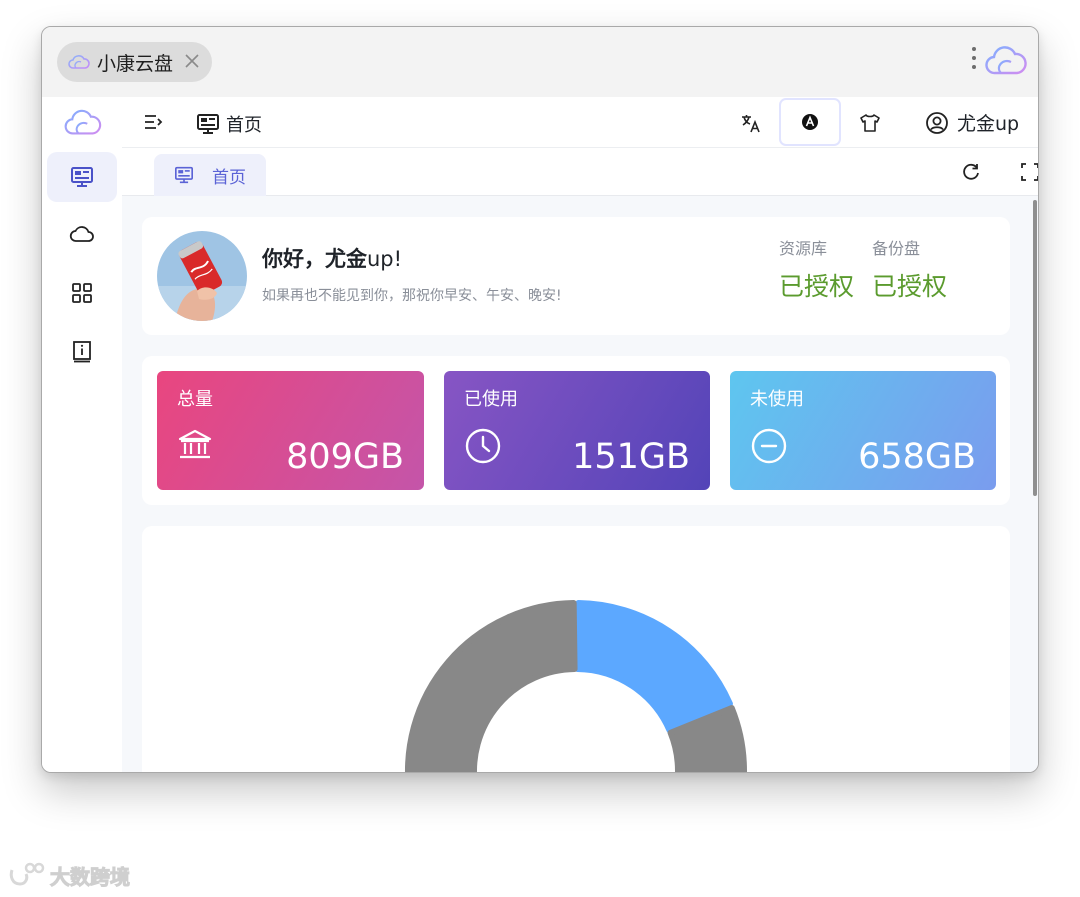 This screenshot has width=1080, height=897. What do you see at coordinates (195, 399) in the screenshot?
I see `total-label: 总量` at bounding box center [195, 399].